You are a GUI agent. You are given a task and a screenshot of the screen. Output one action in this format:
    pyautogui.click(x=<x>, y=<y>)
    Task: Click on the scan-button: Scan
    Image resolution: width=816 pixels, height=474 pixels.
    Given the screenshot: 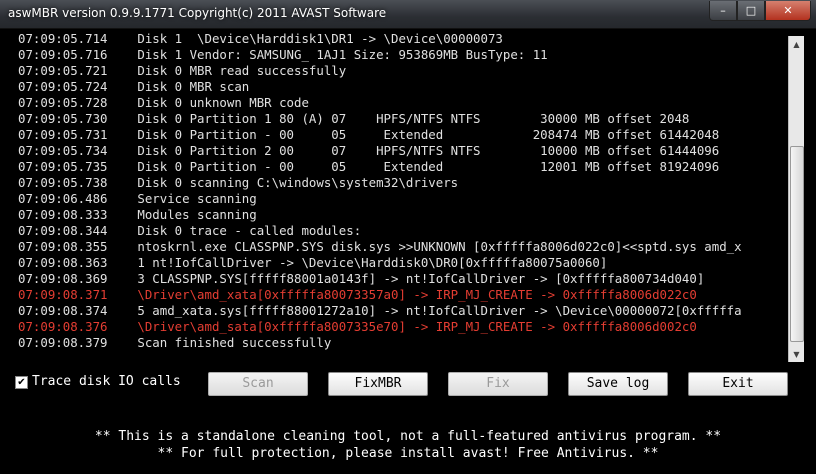 What is the action you would take?
    pyautogui.click(x=258, y=384)
    